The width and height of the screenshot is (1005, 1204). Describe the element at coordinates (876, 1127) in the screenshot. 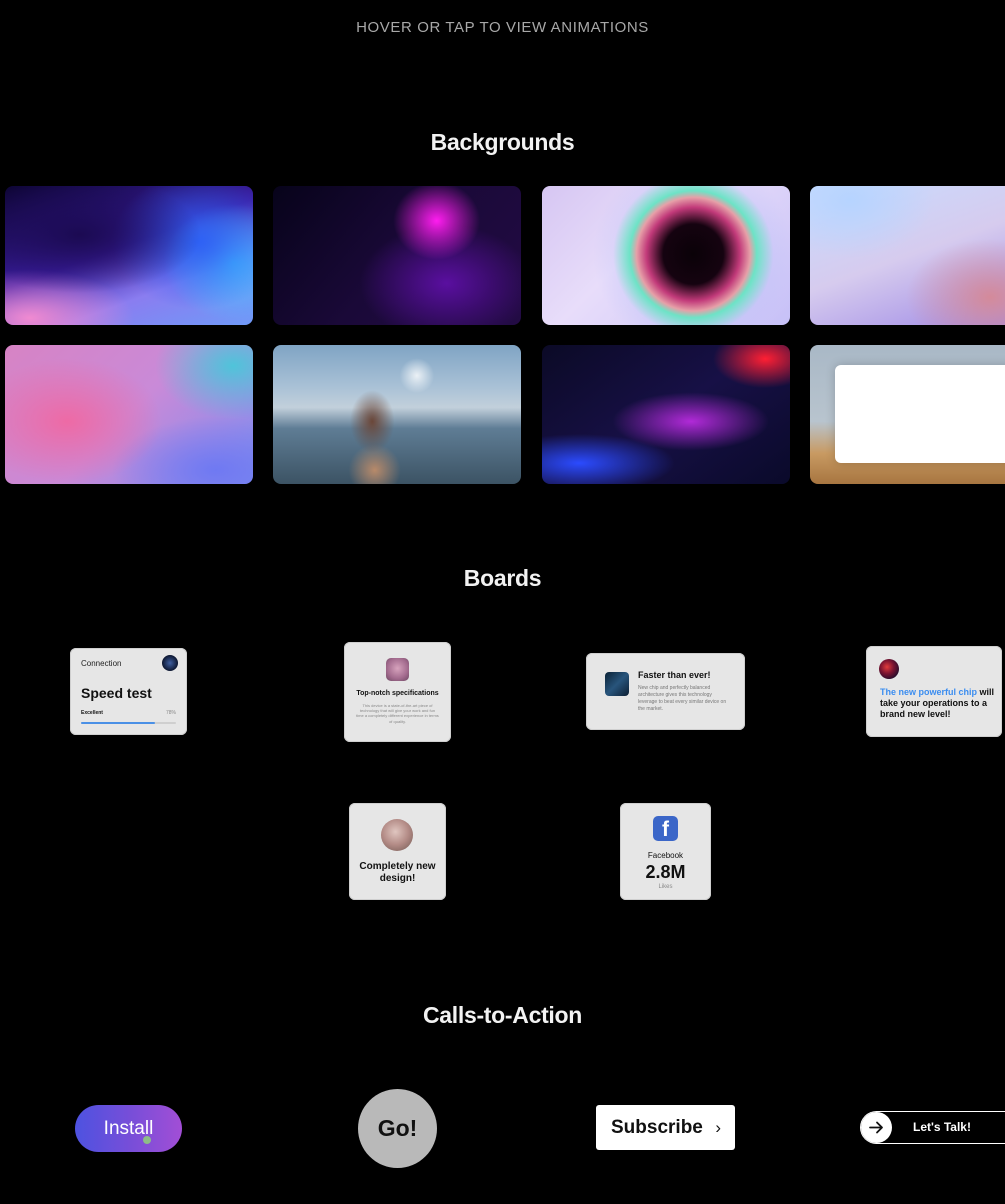

I see `arrow-right-icon` at that location.